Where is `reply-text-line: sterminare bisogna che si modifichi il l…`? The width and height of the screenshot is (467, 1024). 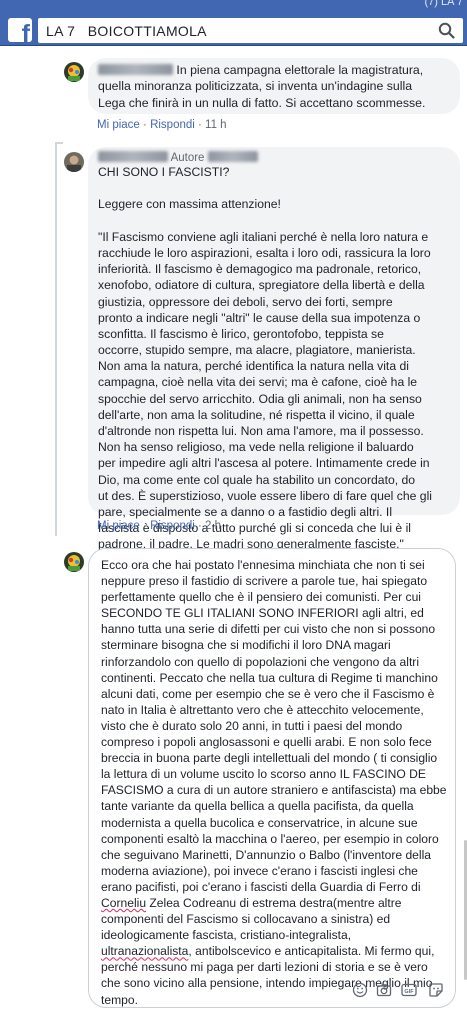
reply-text-line: sterminare bisogna che si modifichi il l… is located at coordinates (246, 645).